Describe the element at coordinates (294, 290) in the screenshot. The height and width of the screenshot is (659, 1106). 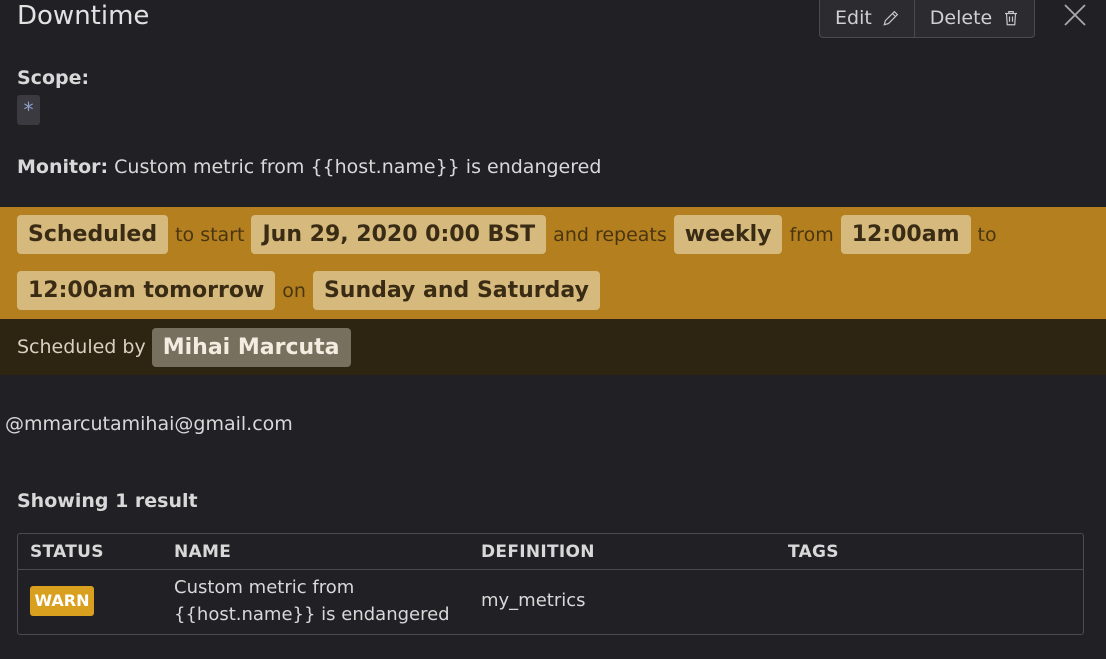
I see `on-text: on` at that location.